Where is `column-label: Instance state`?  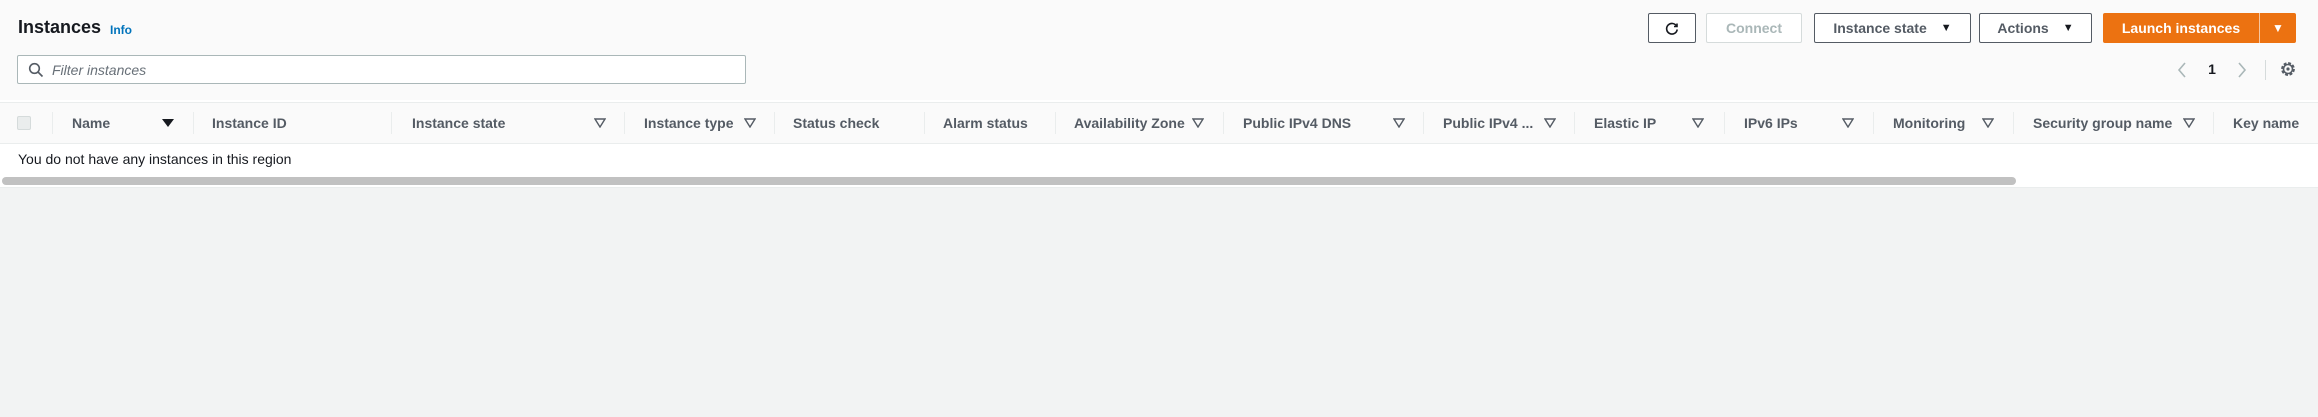
column-label: Instance state is located at coordinates (459, 123).